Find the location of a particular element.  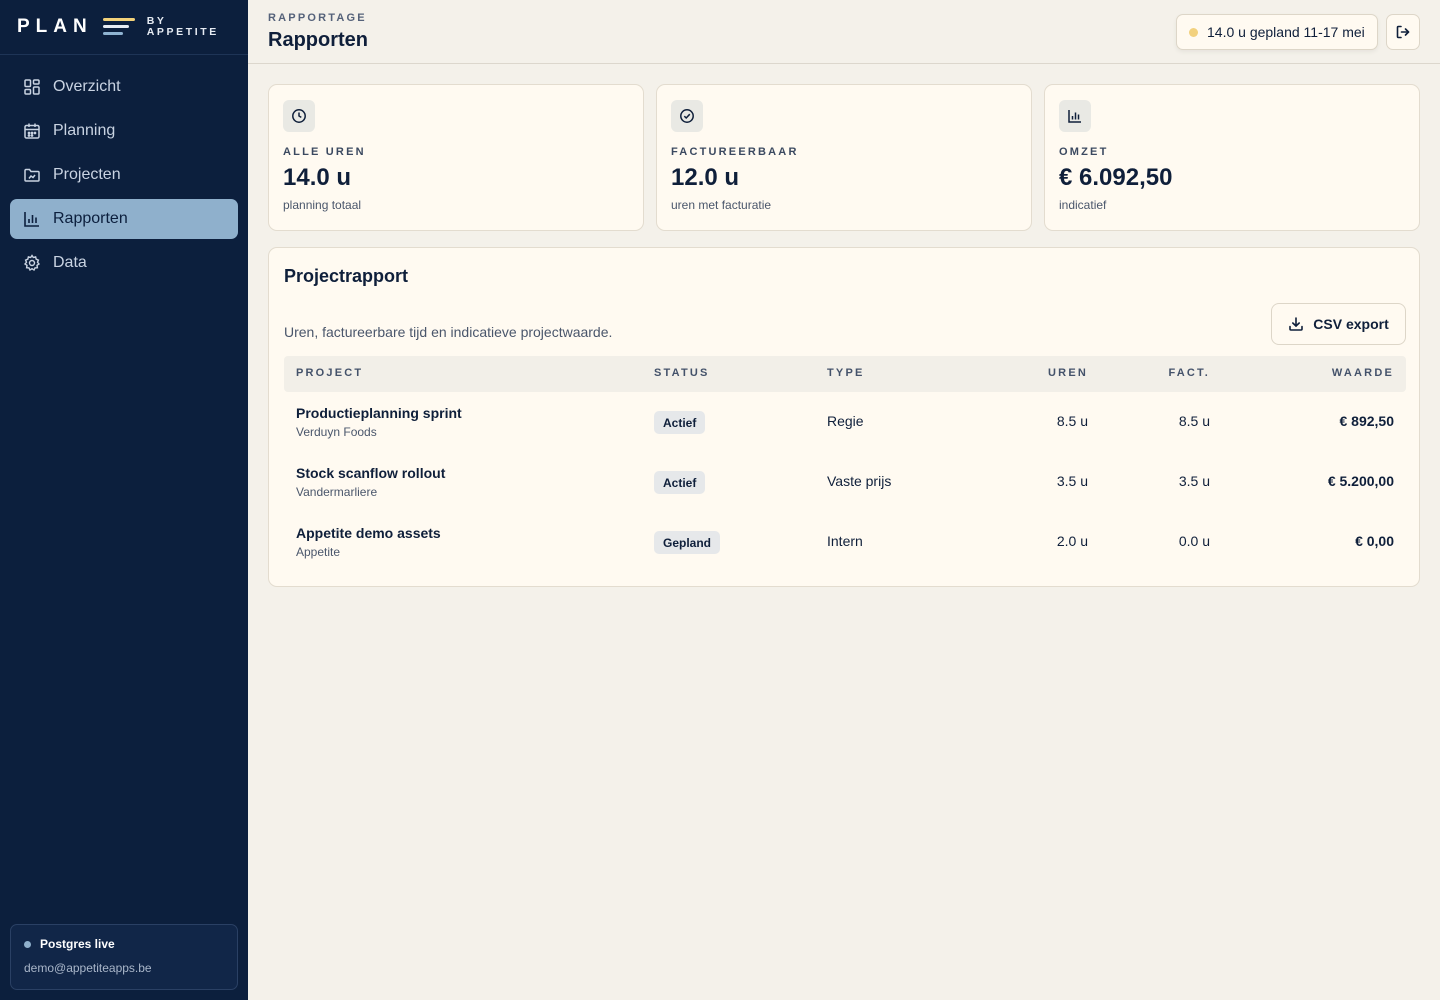

column-header-status: STATUS is located at coordinates (682, 373).